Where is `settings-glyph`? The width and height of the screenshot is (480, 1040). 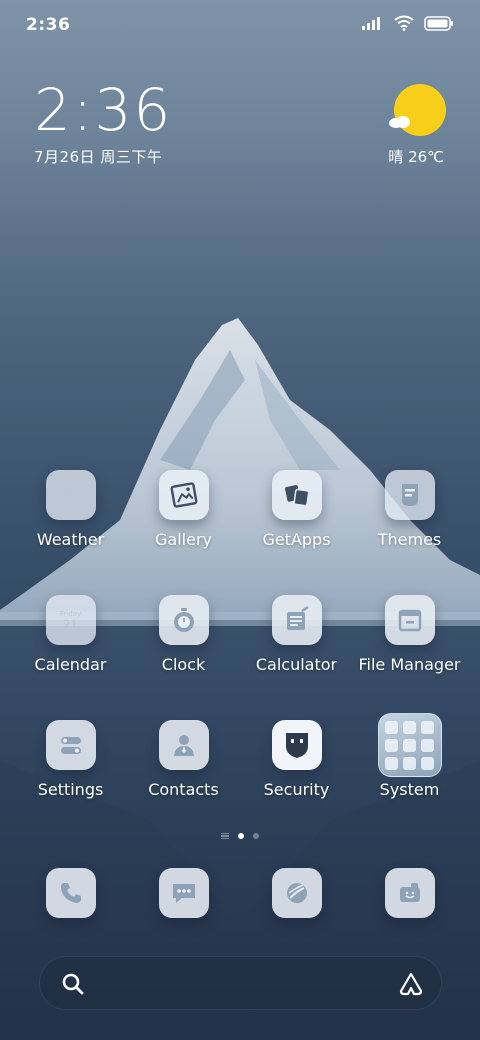
settings-glyph is located at coordinates (70, 745).